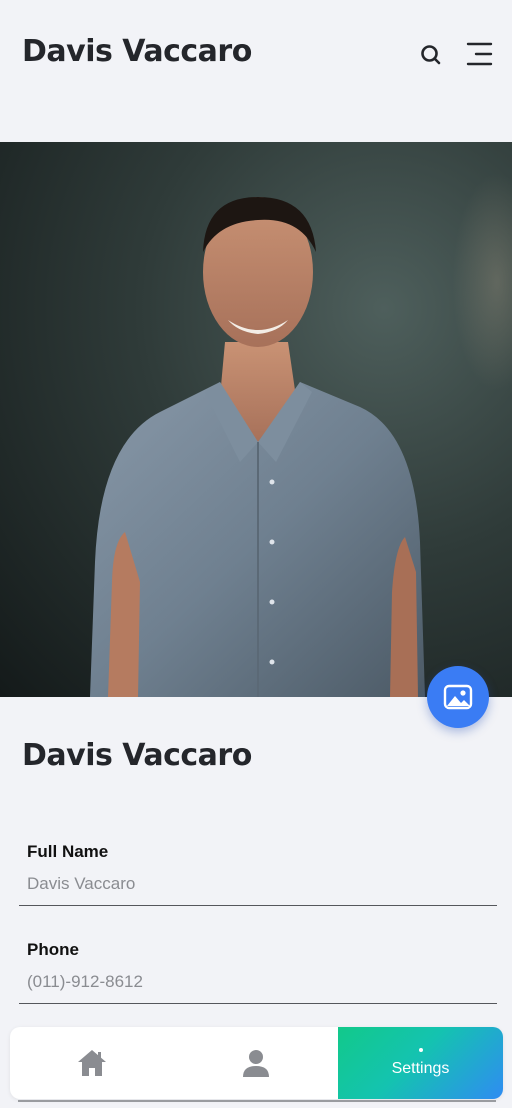  Describe the element at coordinates (68, 851) in the screenshot. I see `full-name-label: Full Name` at that location.